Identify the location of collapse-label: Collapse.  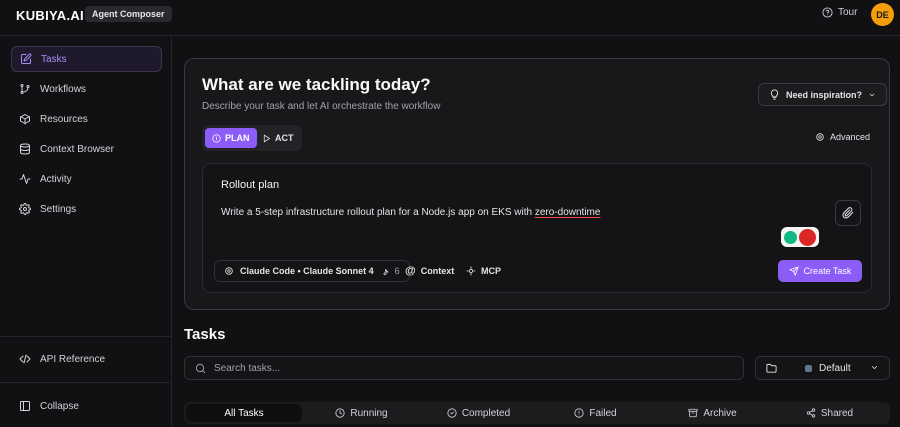
(59, 406).